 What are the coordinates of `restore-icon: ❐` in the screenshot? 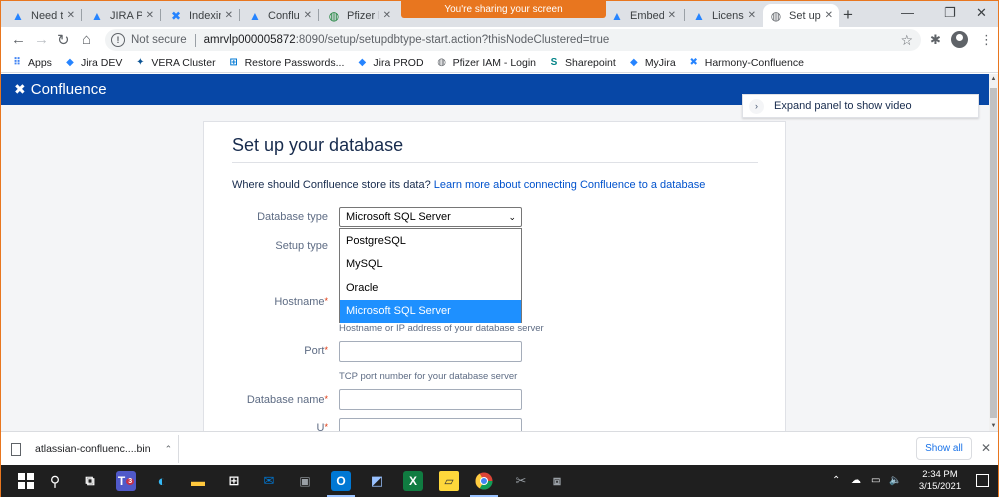 It's located at (950, 13).